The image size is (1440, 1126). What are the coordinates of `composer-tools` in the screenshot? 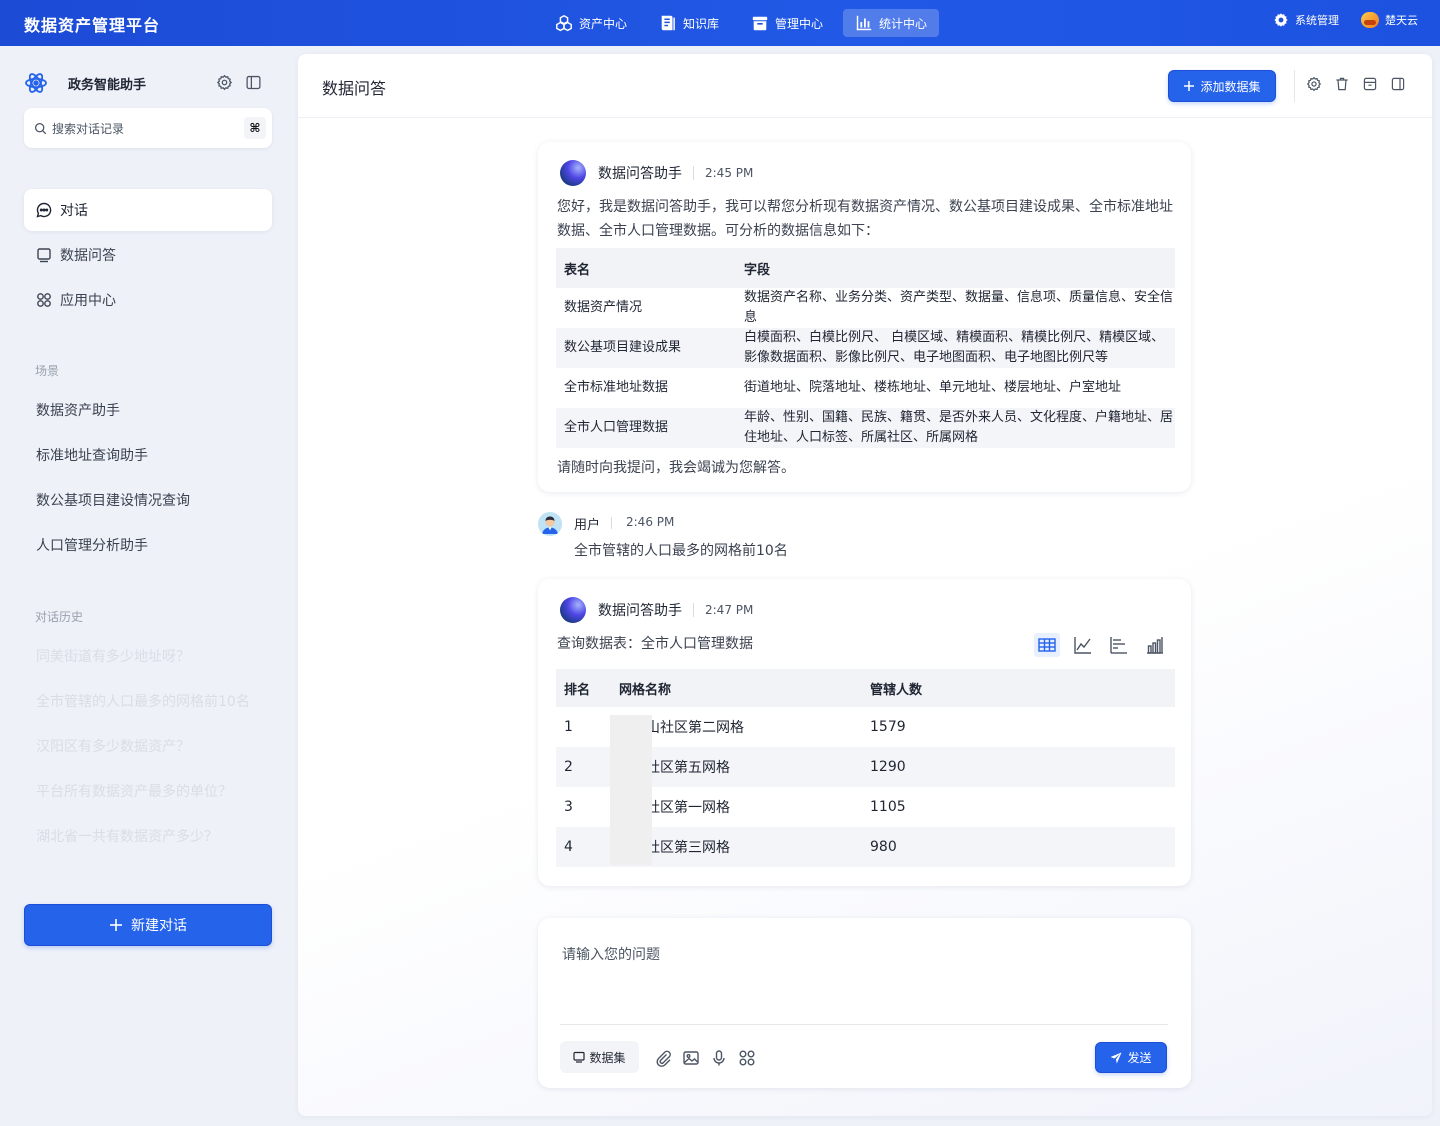 It's located at (705, 1058).